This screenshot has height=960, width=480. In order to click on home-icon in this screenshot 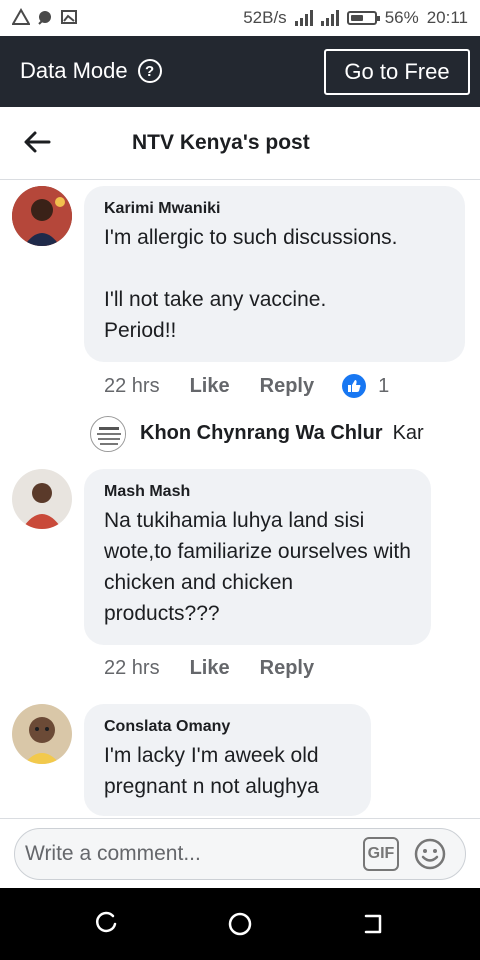, I will do `click(240, 924)`.